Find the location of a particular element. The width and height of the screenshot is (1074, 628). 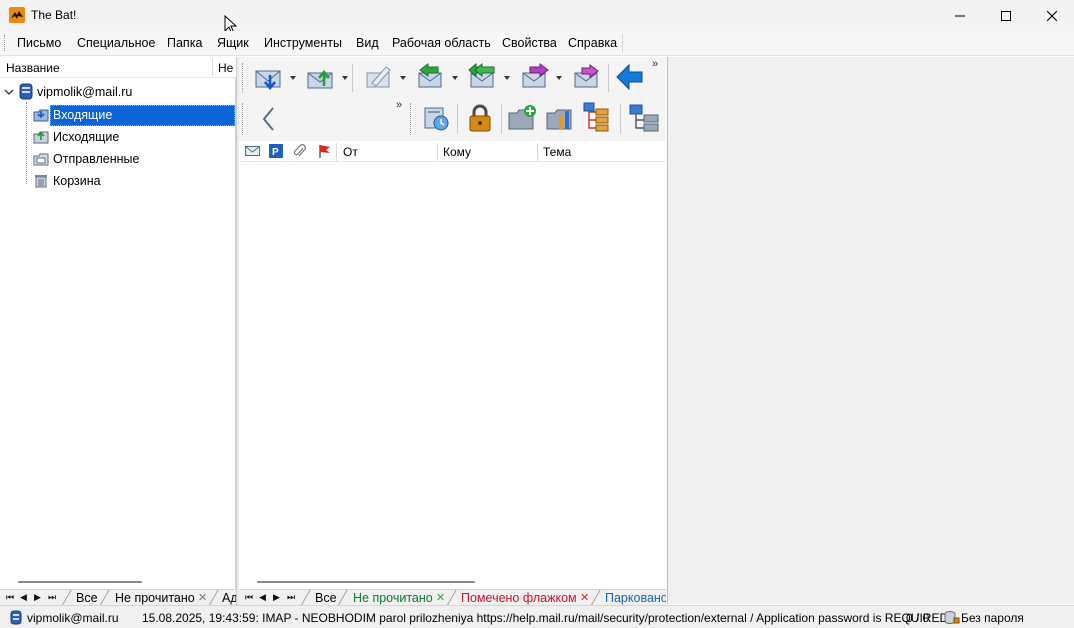

reply-dropdown-icon is located at coordinates (455, 78).